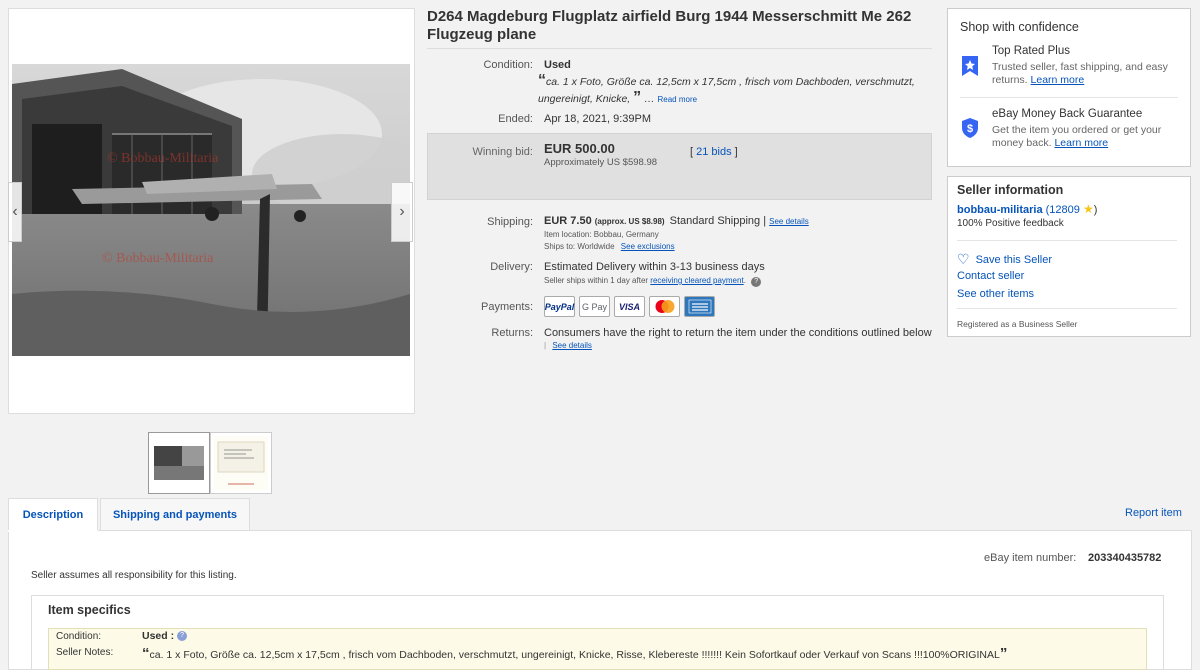  Describe the element at coordinates (579, 148) in the screenshot. I see `winning-bid-value: EUR 500.00` at that location.